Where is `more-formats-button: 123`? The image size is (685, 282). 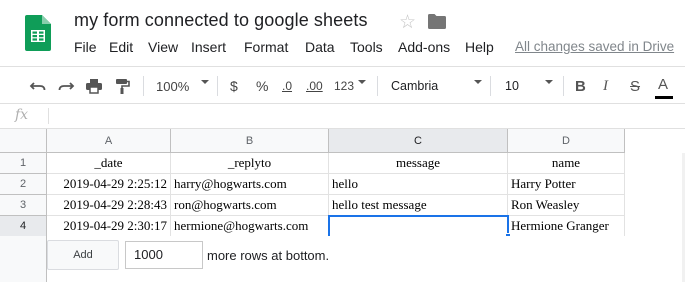
more-formats-button: 123 is located at coordinates (344, 86).